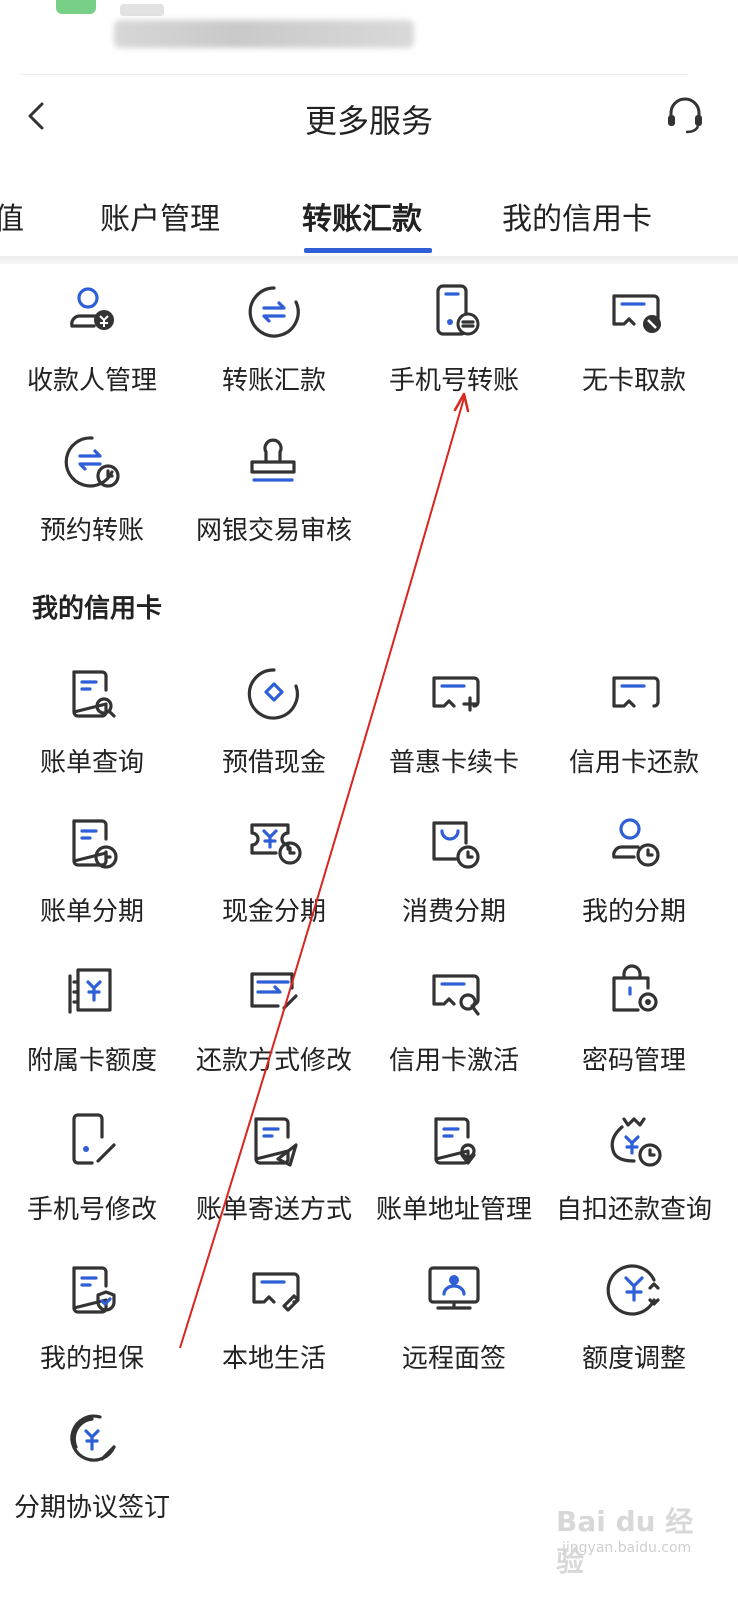 Image resolution: width=738 pixels, height=1600 pixels. Describe the element at coordinates (633, 1210) in the screenshot. I see `service-item-label: 自扣还款查询` at that location.